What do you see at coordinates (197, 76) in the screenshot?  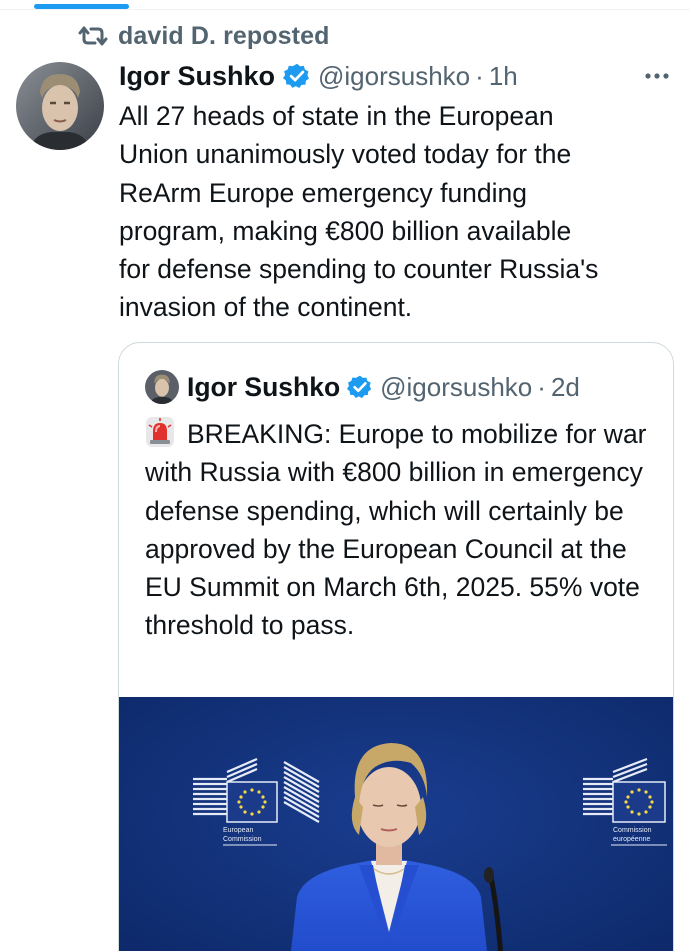 I see `author-name: Igor Sushko` at bounding box center [197, 76].